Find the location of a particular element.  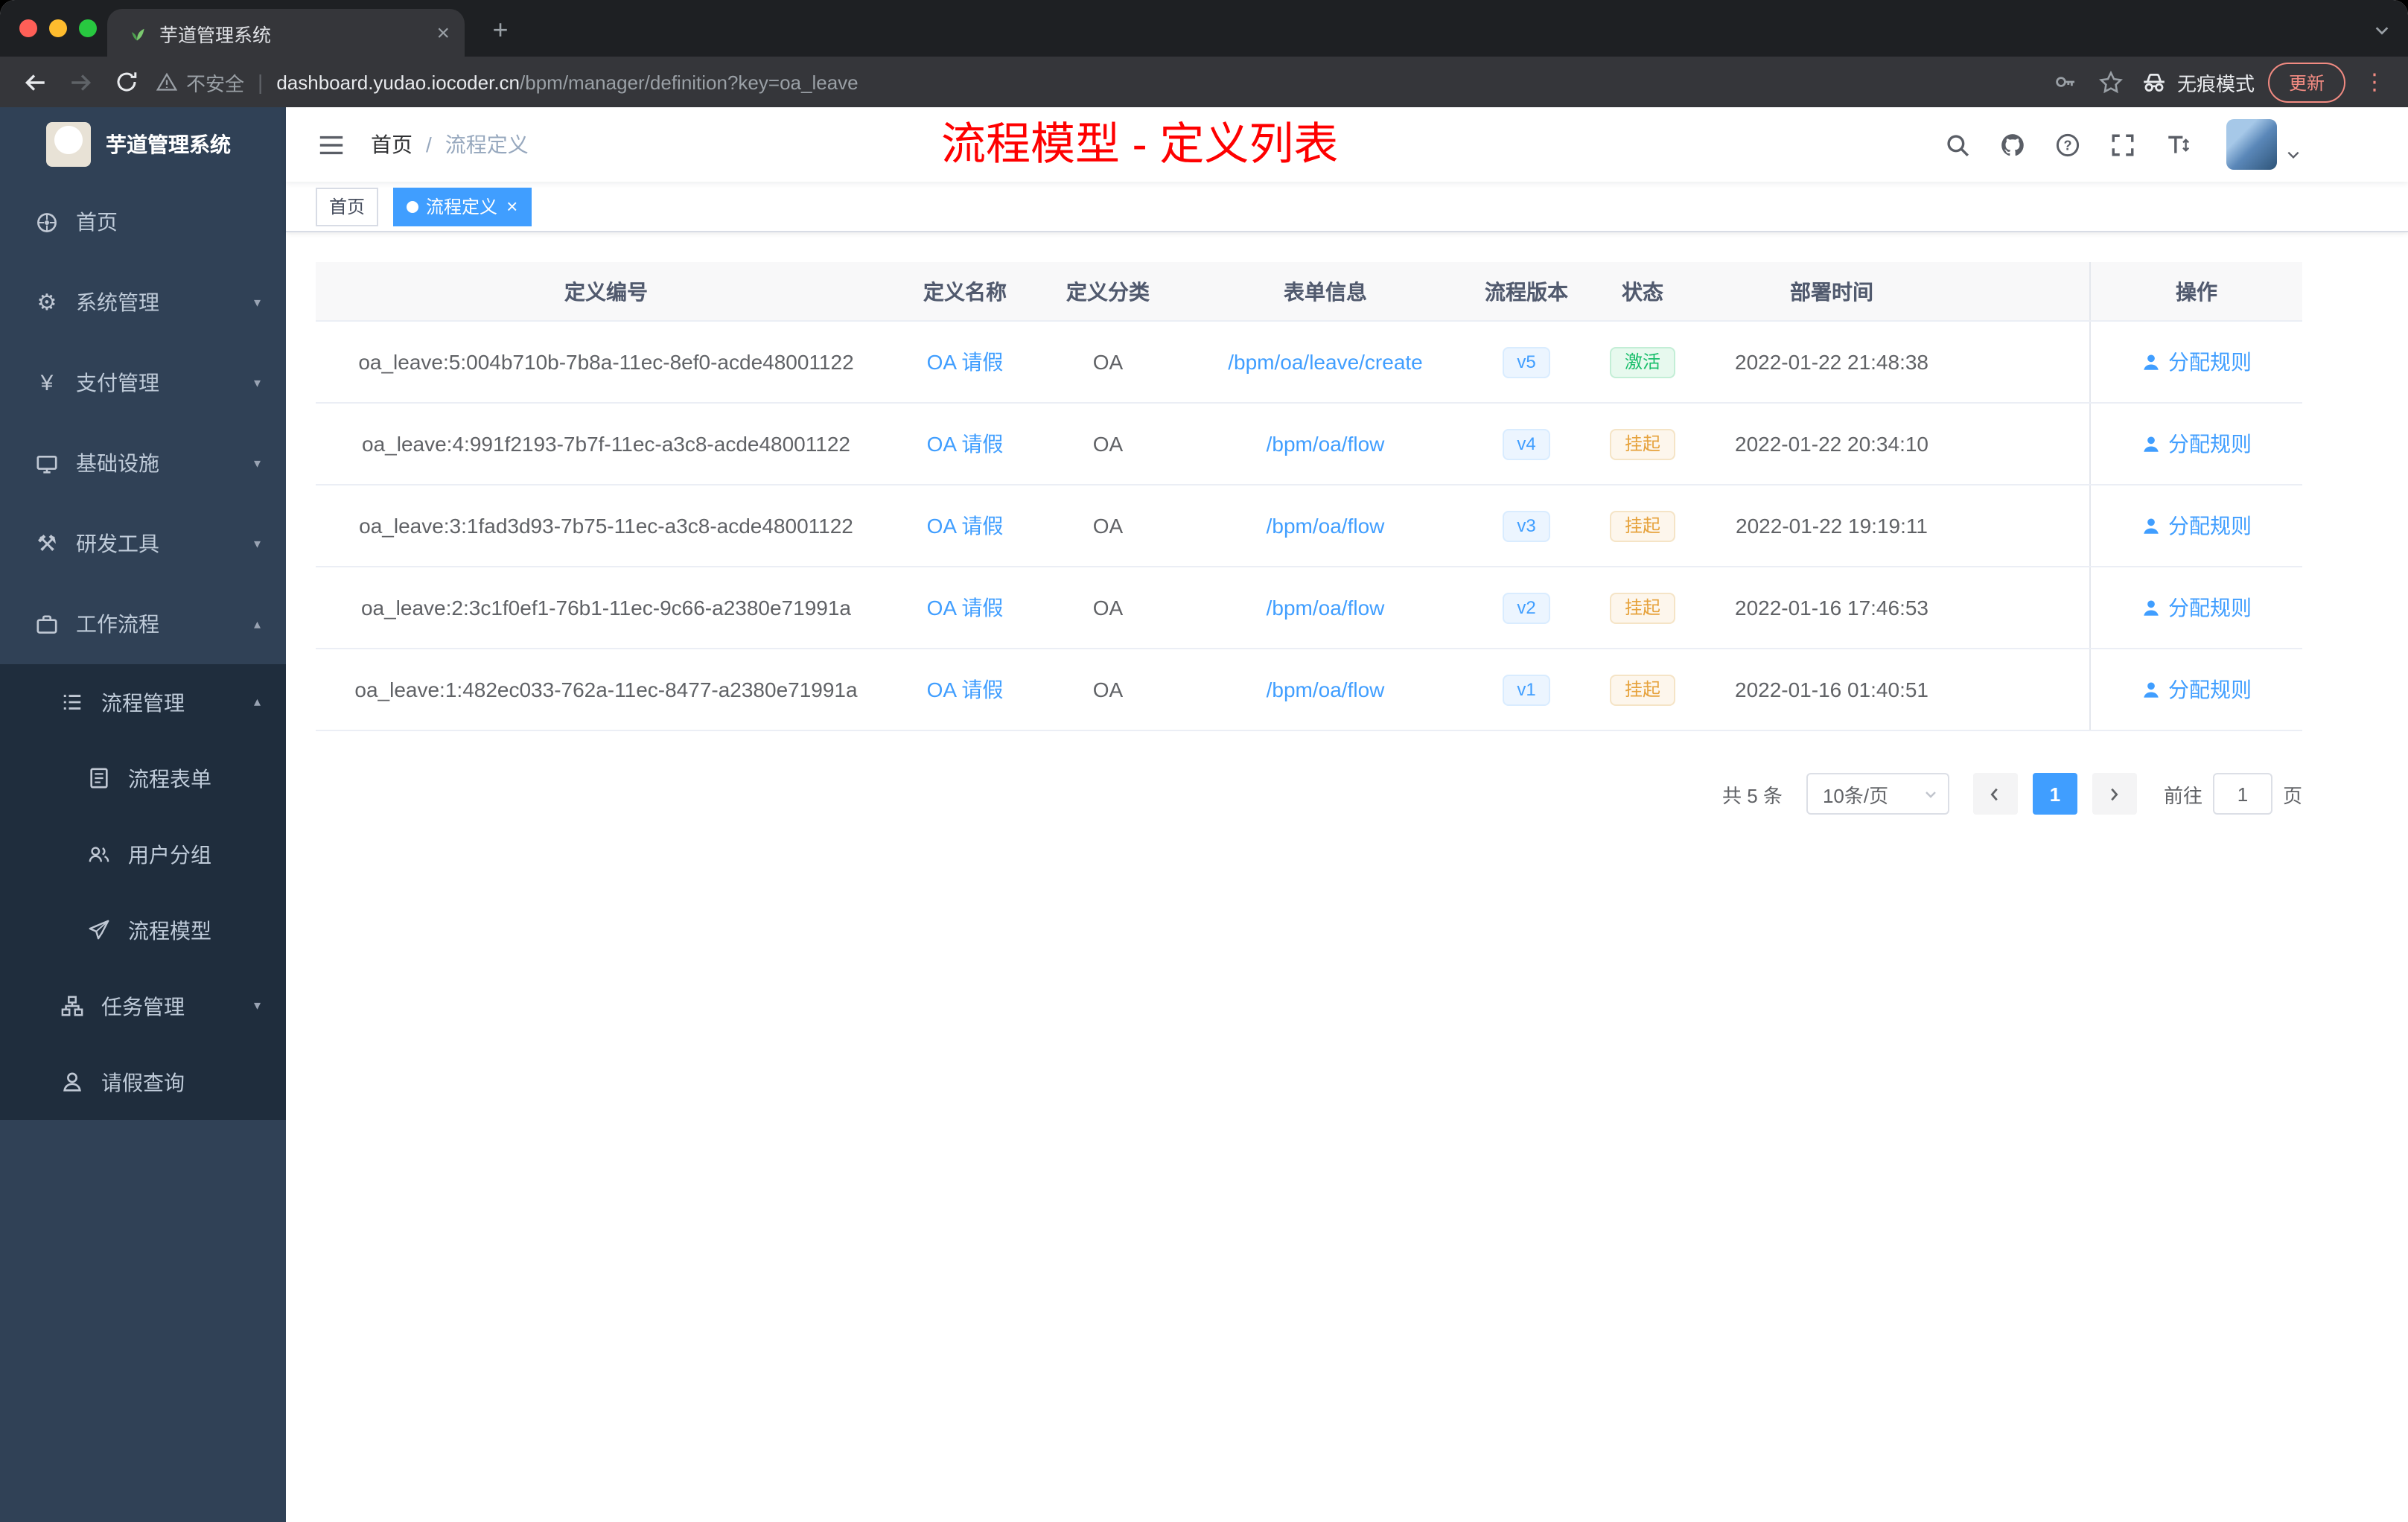

tag-home: 首页 is located at coordinates (347, 206).